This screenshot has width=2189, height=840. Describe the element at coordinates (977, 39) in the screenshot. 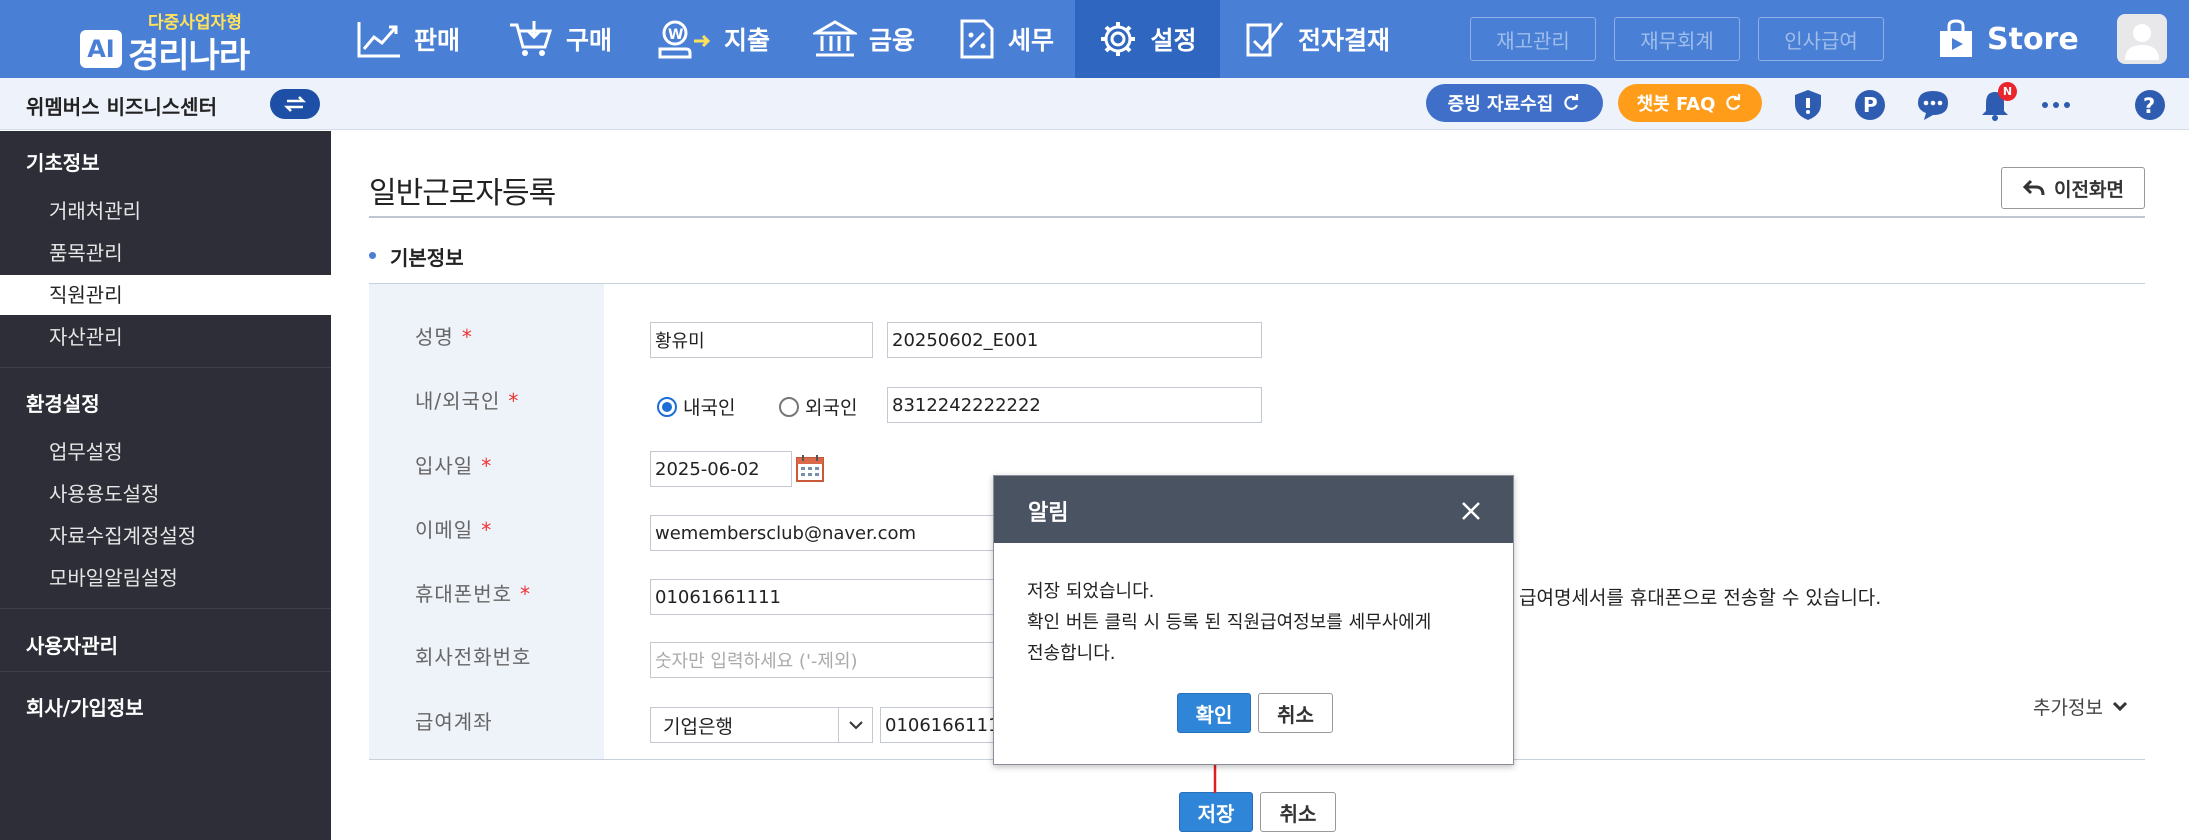

I see `tax-document-icon` at that location.